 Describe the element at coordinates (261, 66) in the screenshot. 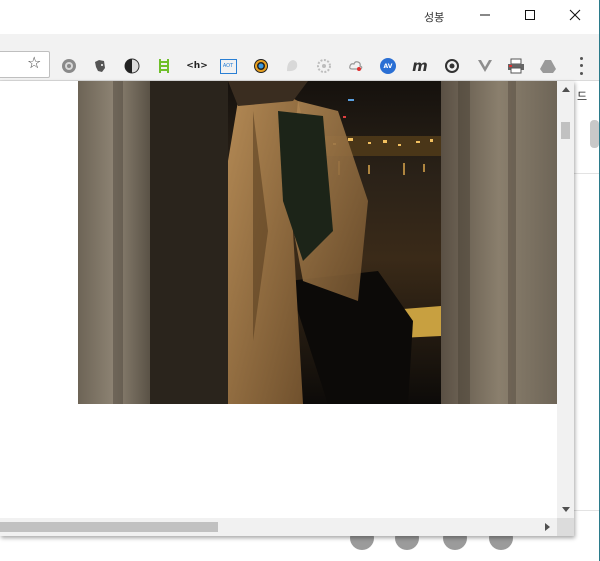

I see `color-wheel-icon` at that location.